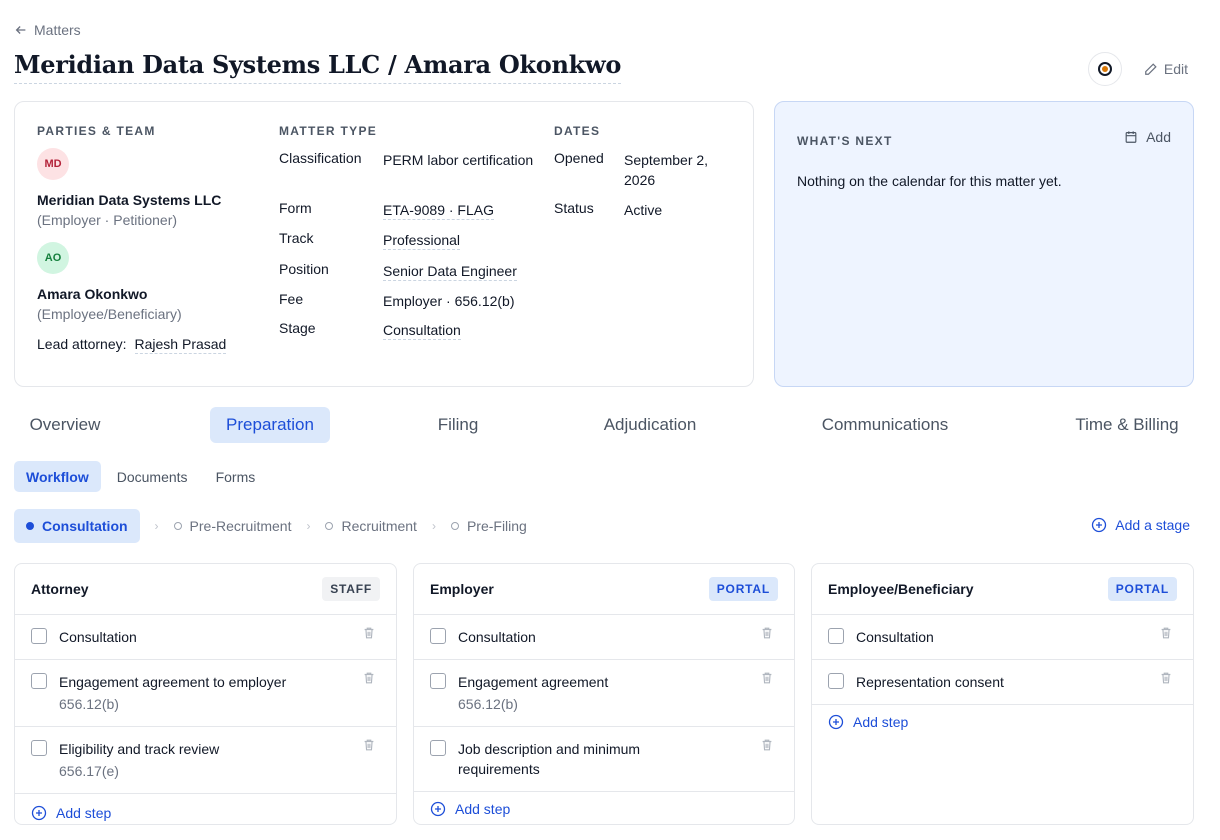 Image resolution: width=1220 pixels, height=840 pixels. What do you see at coordinates (1142, 589) in the screenshot?
I see `portal-badge: PORTAL` at bounding box center [1142, 589].